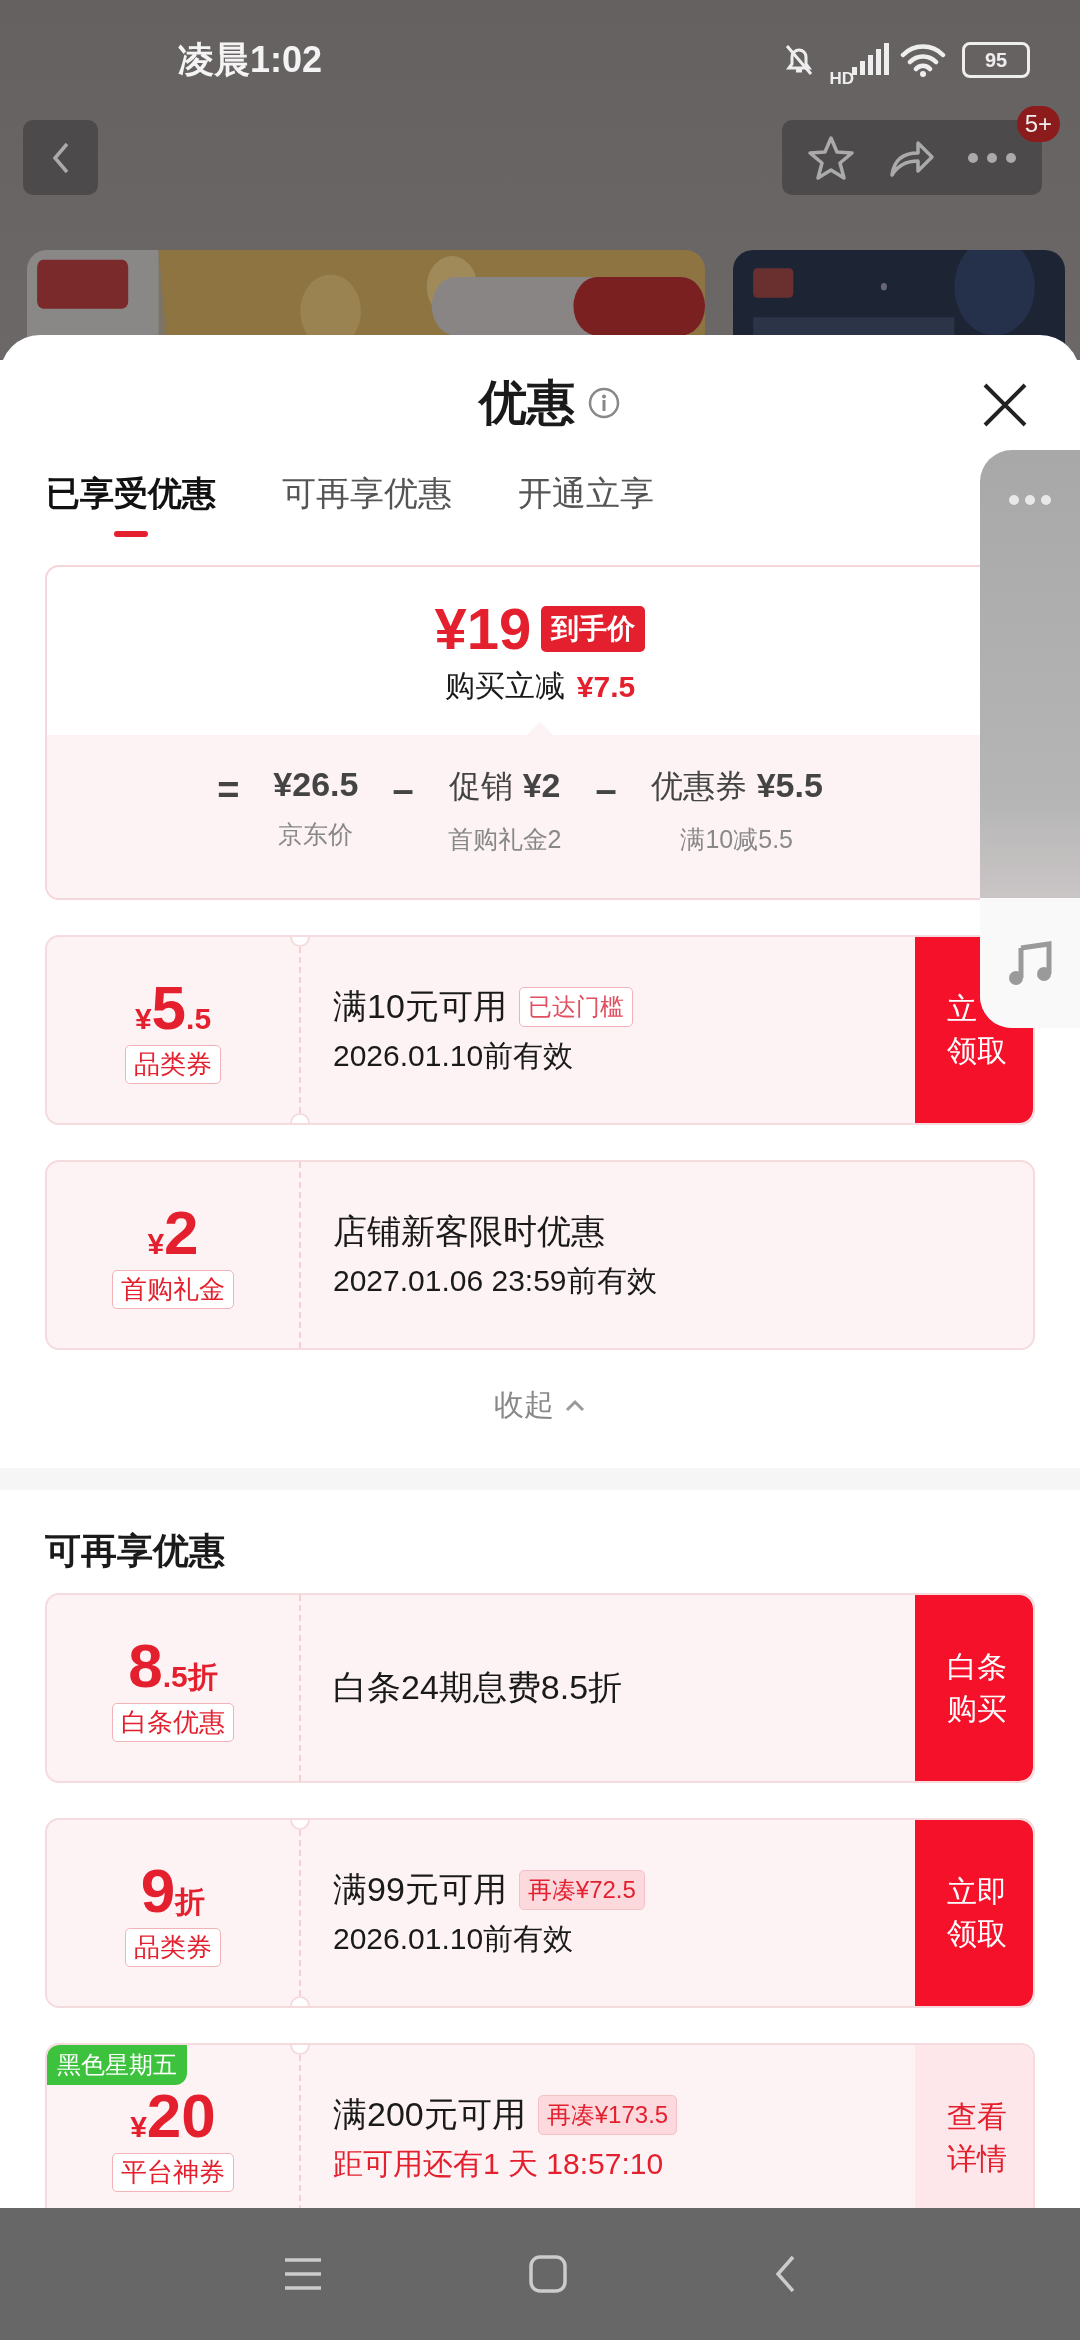  I want to click on coupon-action-button: 立即 领取, so click(974, 1913).